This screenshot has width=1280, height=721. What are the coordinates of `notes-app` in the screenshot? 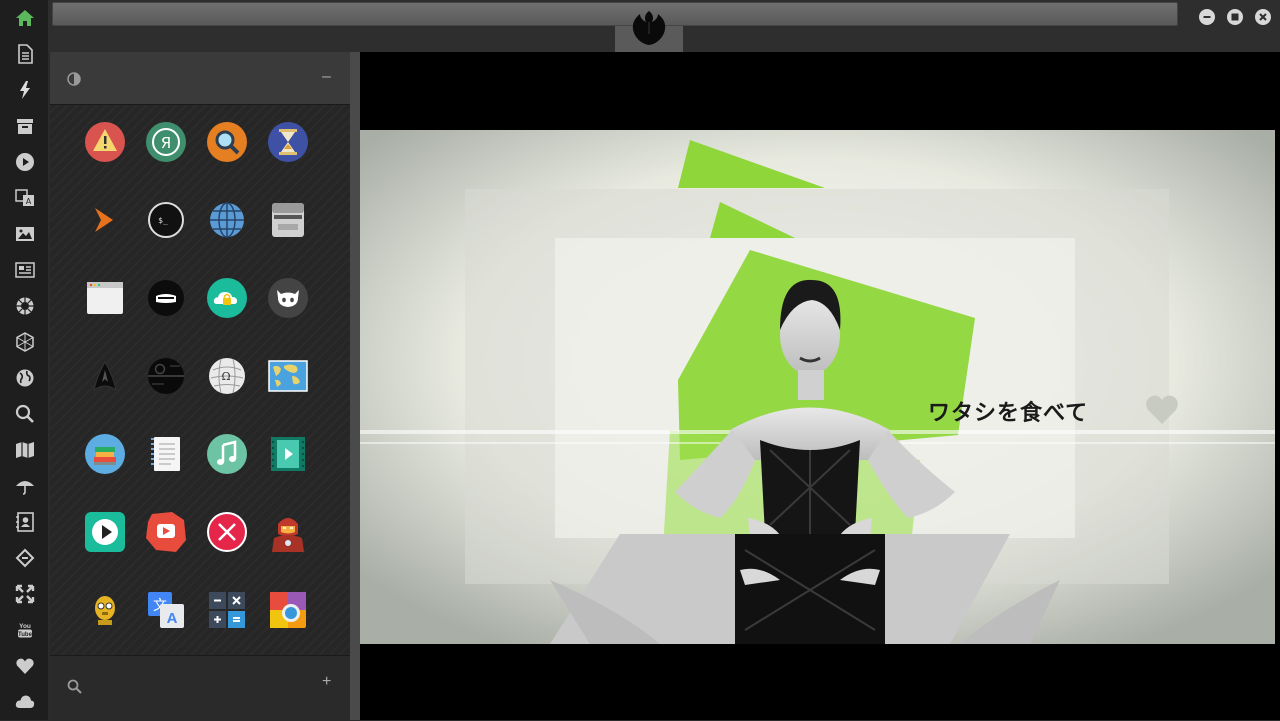 It's located at (166, 454).